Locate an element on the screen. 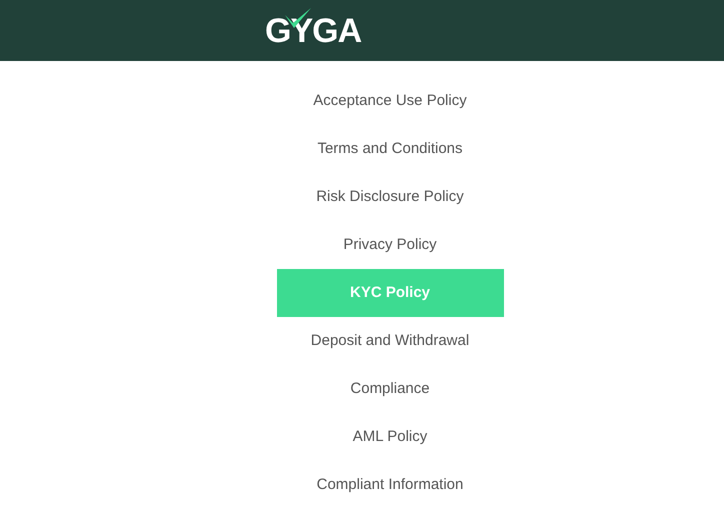  menu-item: Terms and Conditions is located at coordinates (390, 149).